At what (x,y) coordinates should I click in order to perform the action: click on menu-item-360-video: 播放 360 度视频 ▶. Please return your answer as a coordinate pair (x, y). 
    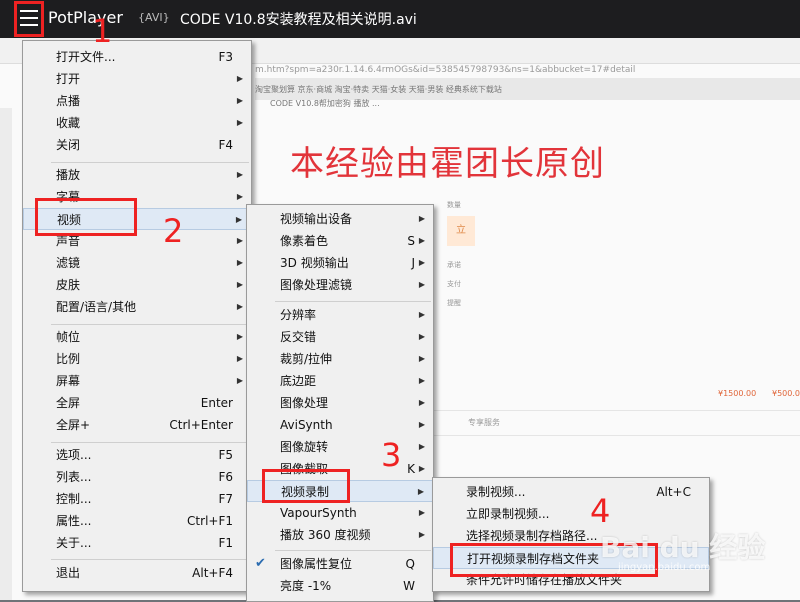
    Looking at the image, I should click on (340, 535).